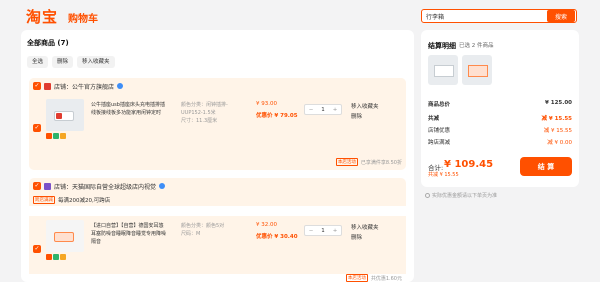 The height and width of the screenshot is (282, 600). Describe the element at coordinates (439, 143) in the screenshot. I see `summary-label: 跨店满减` at that location.